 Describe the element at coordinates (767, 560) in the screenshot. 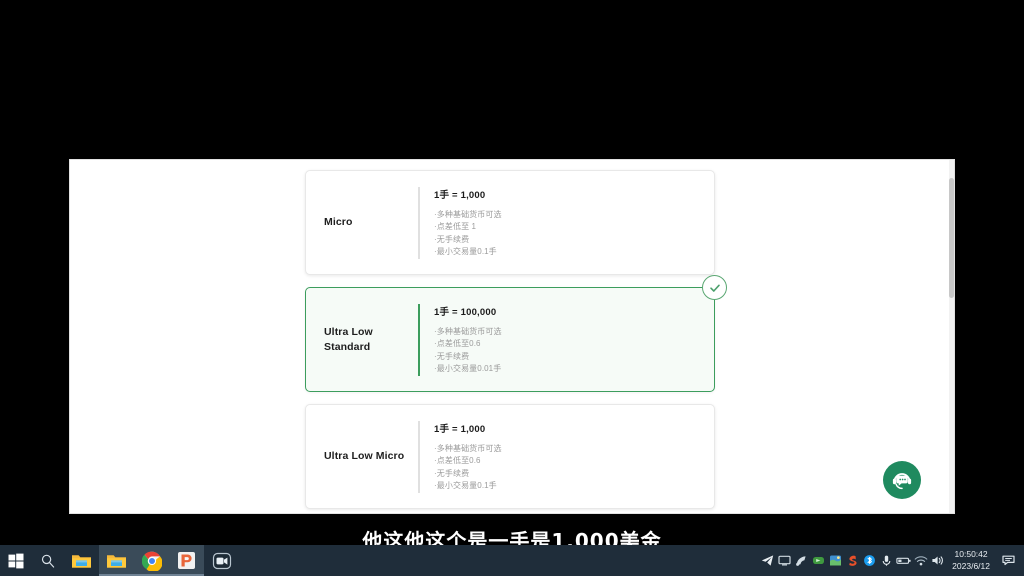

I see `telegram-icon` at that location.